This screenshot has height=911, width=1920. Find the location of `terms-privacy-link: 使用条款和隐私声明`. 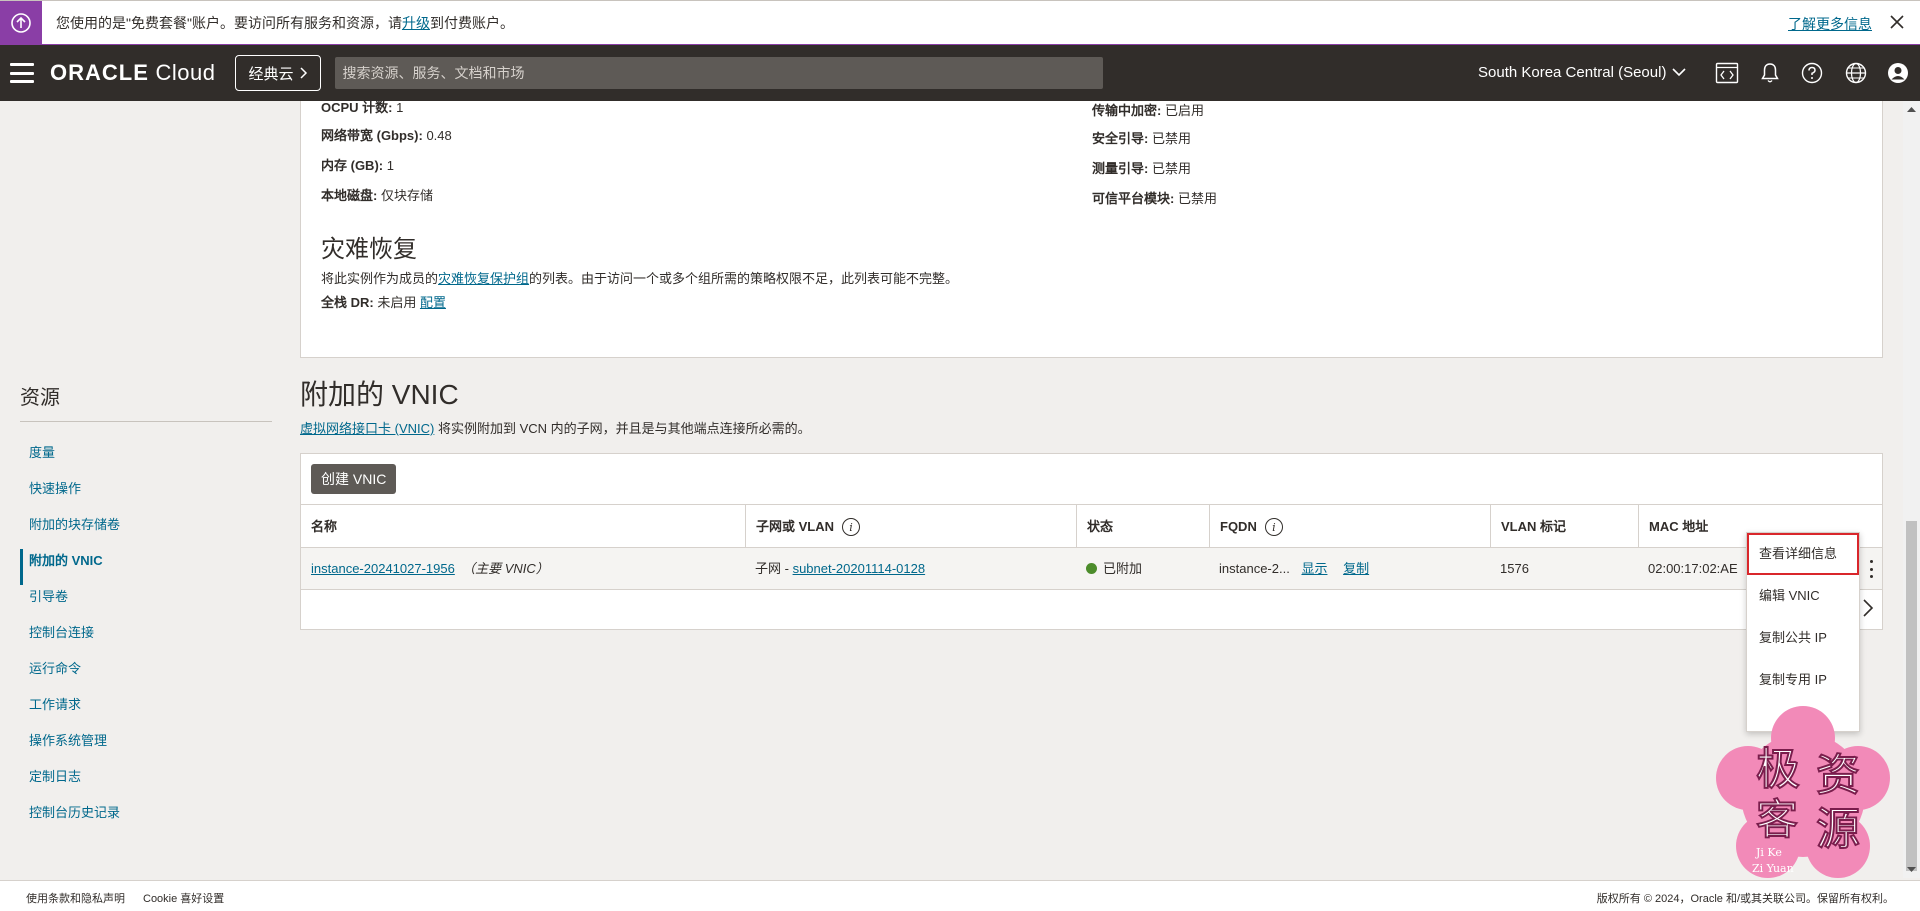

terms-privacy-link: 使用条款和隐私声明 is located at coordinates (75, 898).